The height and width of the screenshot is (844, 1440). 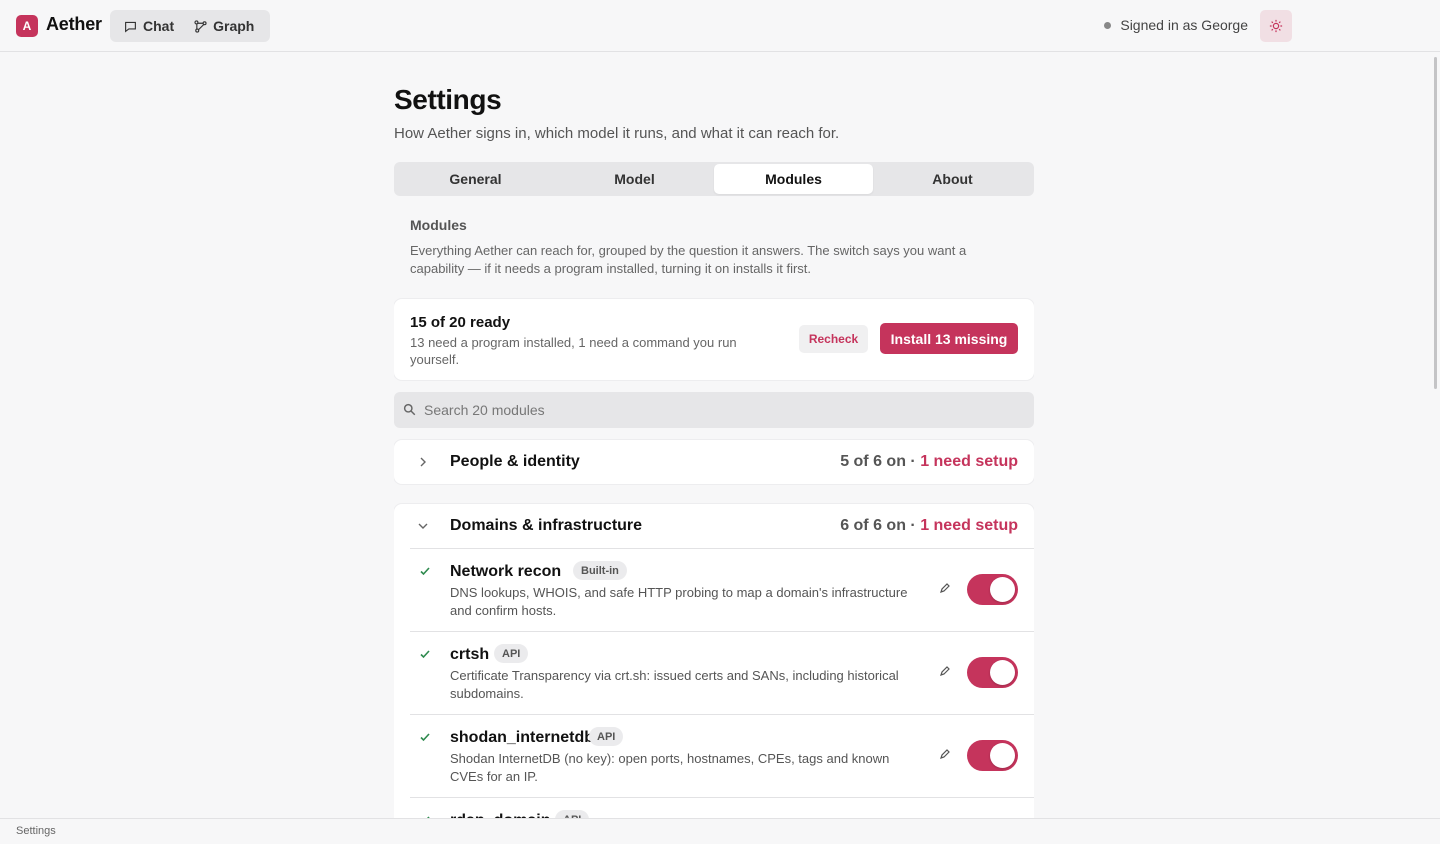 I want to click on app-name: Aether, so click(x=74, y=24).